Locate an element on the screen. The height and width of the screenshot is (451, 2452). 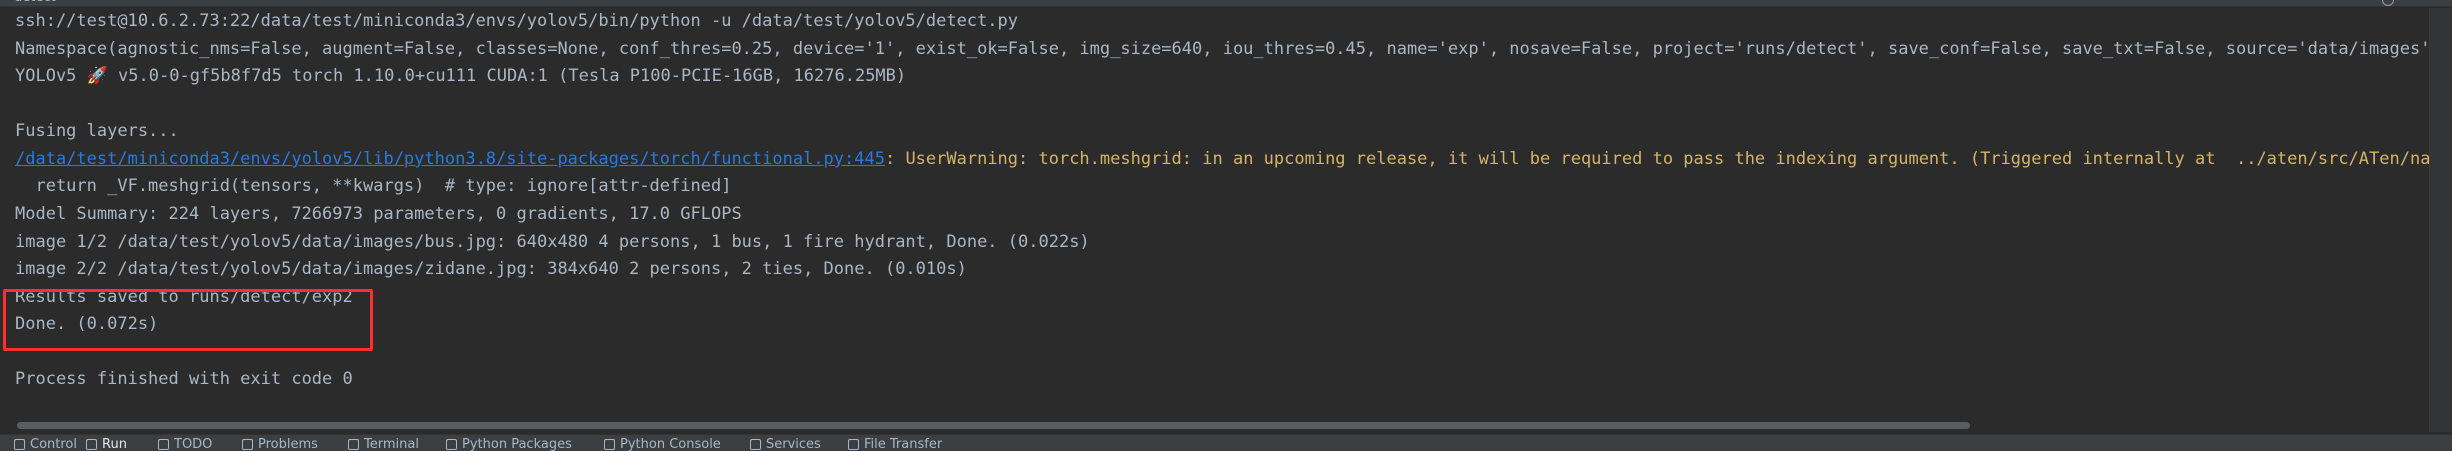
tool-tab-control: Control is located at coordinates (45, 444).